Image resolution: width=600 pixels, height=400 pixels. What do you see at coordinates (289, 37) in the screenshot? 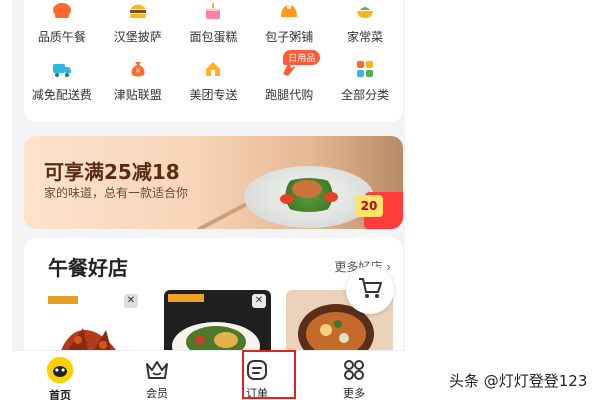
I see `category-label: 包子粥铺` at bounding box center [289, 37].